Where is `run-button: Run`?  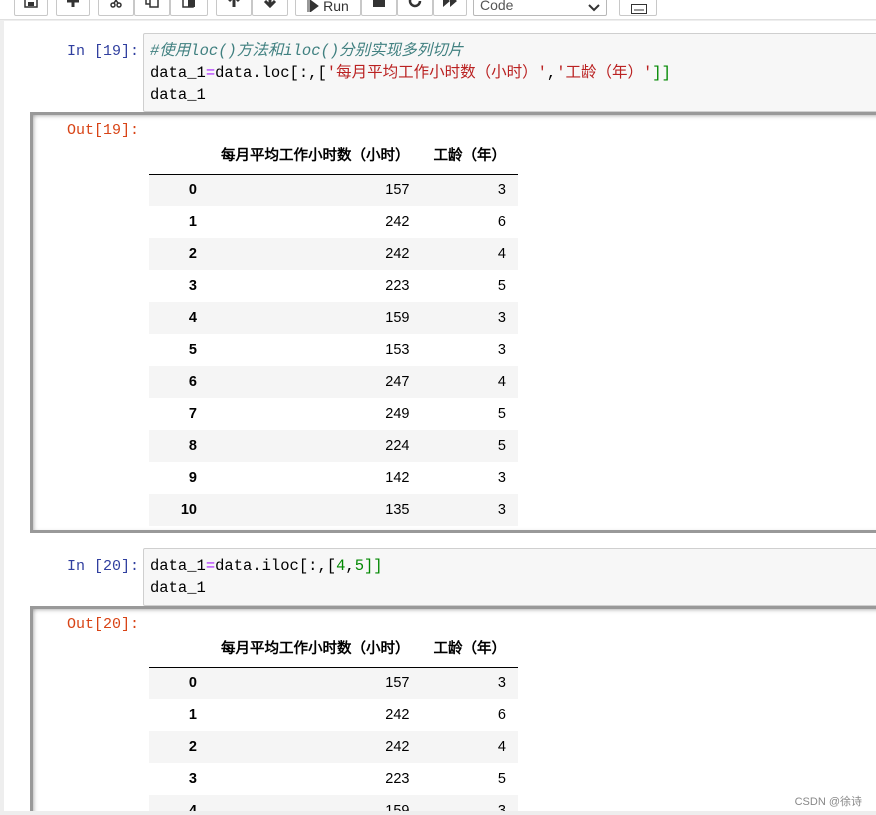
run-button: Run is located at coordinates (328, 8).